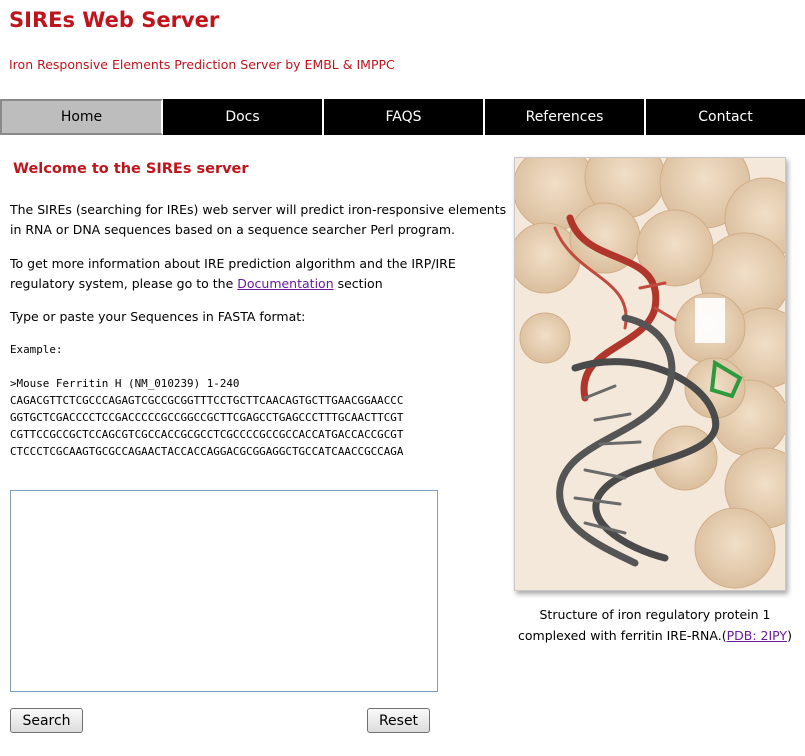 The width and height of the screenshot is (805, 756). What do you see at coordinates (725, 117) in the screenshot?
I see `nav-contact: Contact` at bounding box center [725, 117].